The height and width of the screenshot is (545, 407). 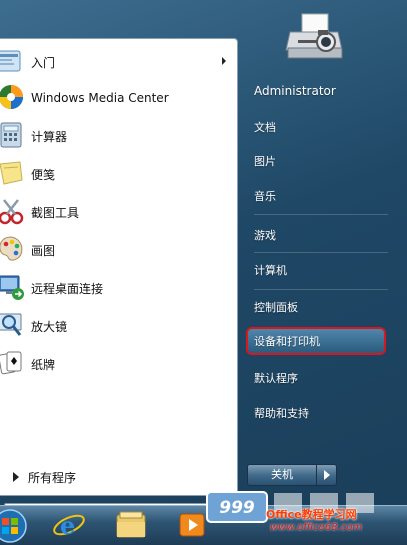 What do you see at coordinates (118, 364) in the screenshot?
I see `program-solitaire: 纸牌` at bounding box center [118, 364].